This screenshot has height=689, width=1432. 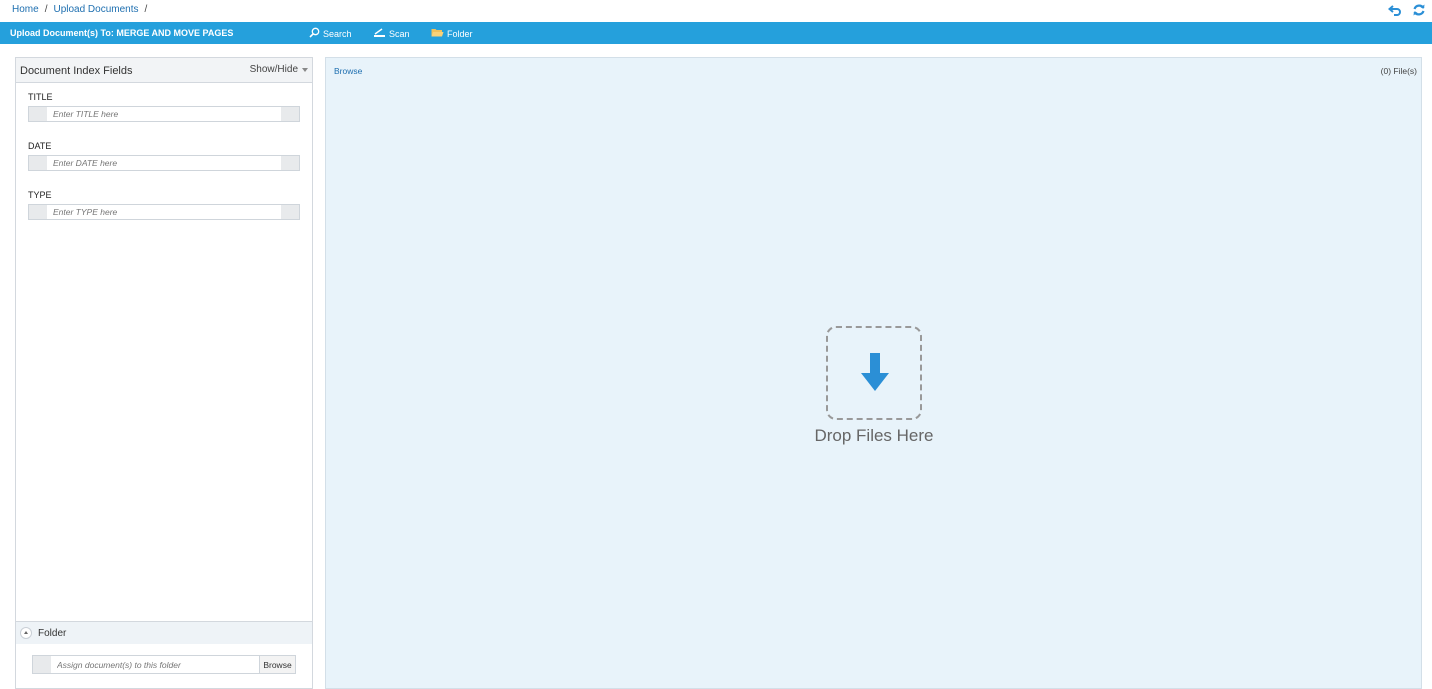 I want to click on drop-target-box, so click(x=874, y=373).